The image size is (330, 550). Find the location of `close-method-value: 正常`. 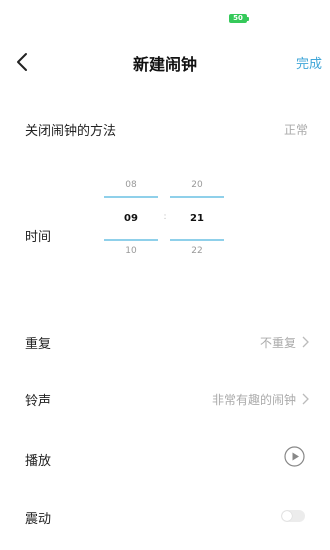

close-method-value: 正常 is located at coordinates (295, 130).